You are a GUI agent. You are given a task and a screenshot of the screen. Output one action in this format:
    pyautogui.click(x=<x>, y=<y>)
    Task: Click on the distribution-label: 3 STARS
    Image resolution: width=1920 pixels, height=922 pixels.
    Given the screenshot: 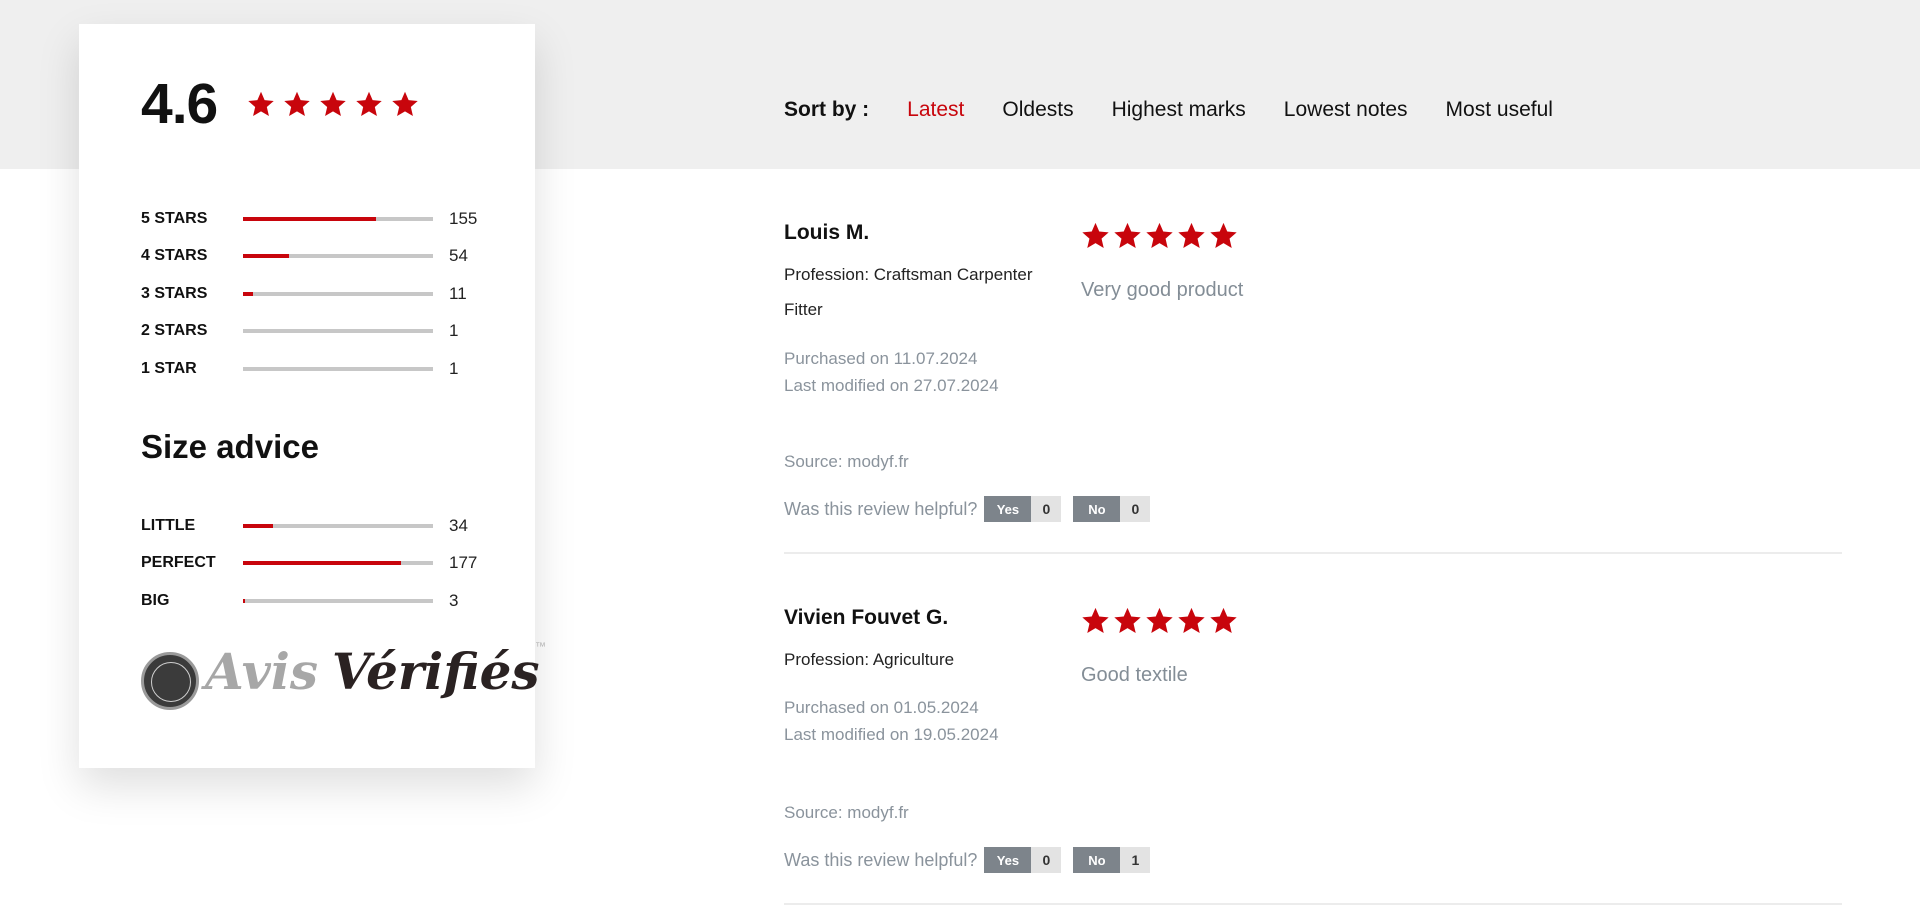 What is the action you would take?
    pyautogui.click(x=174, y=293)
    